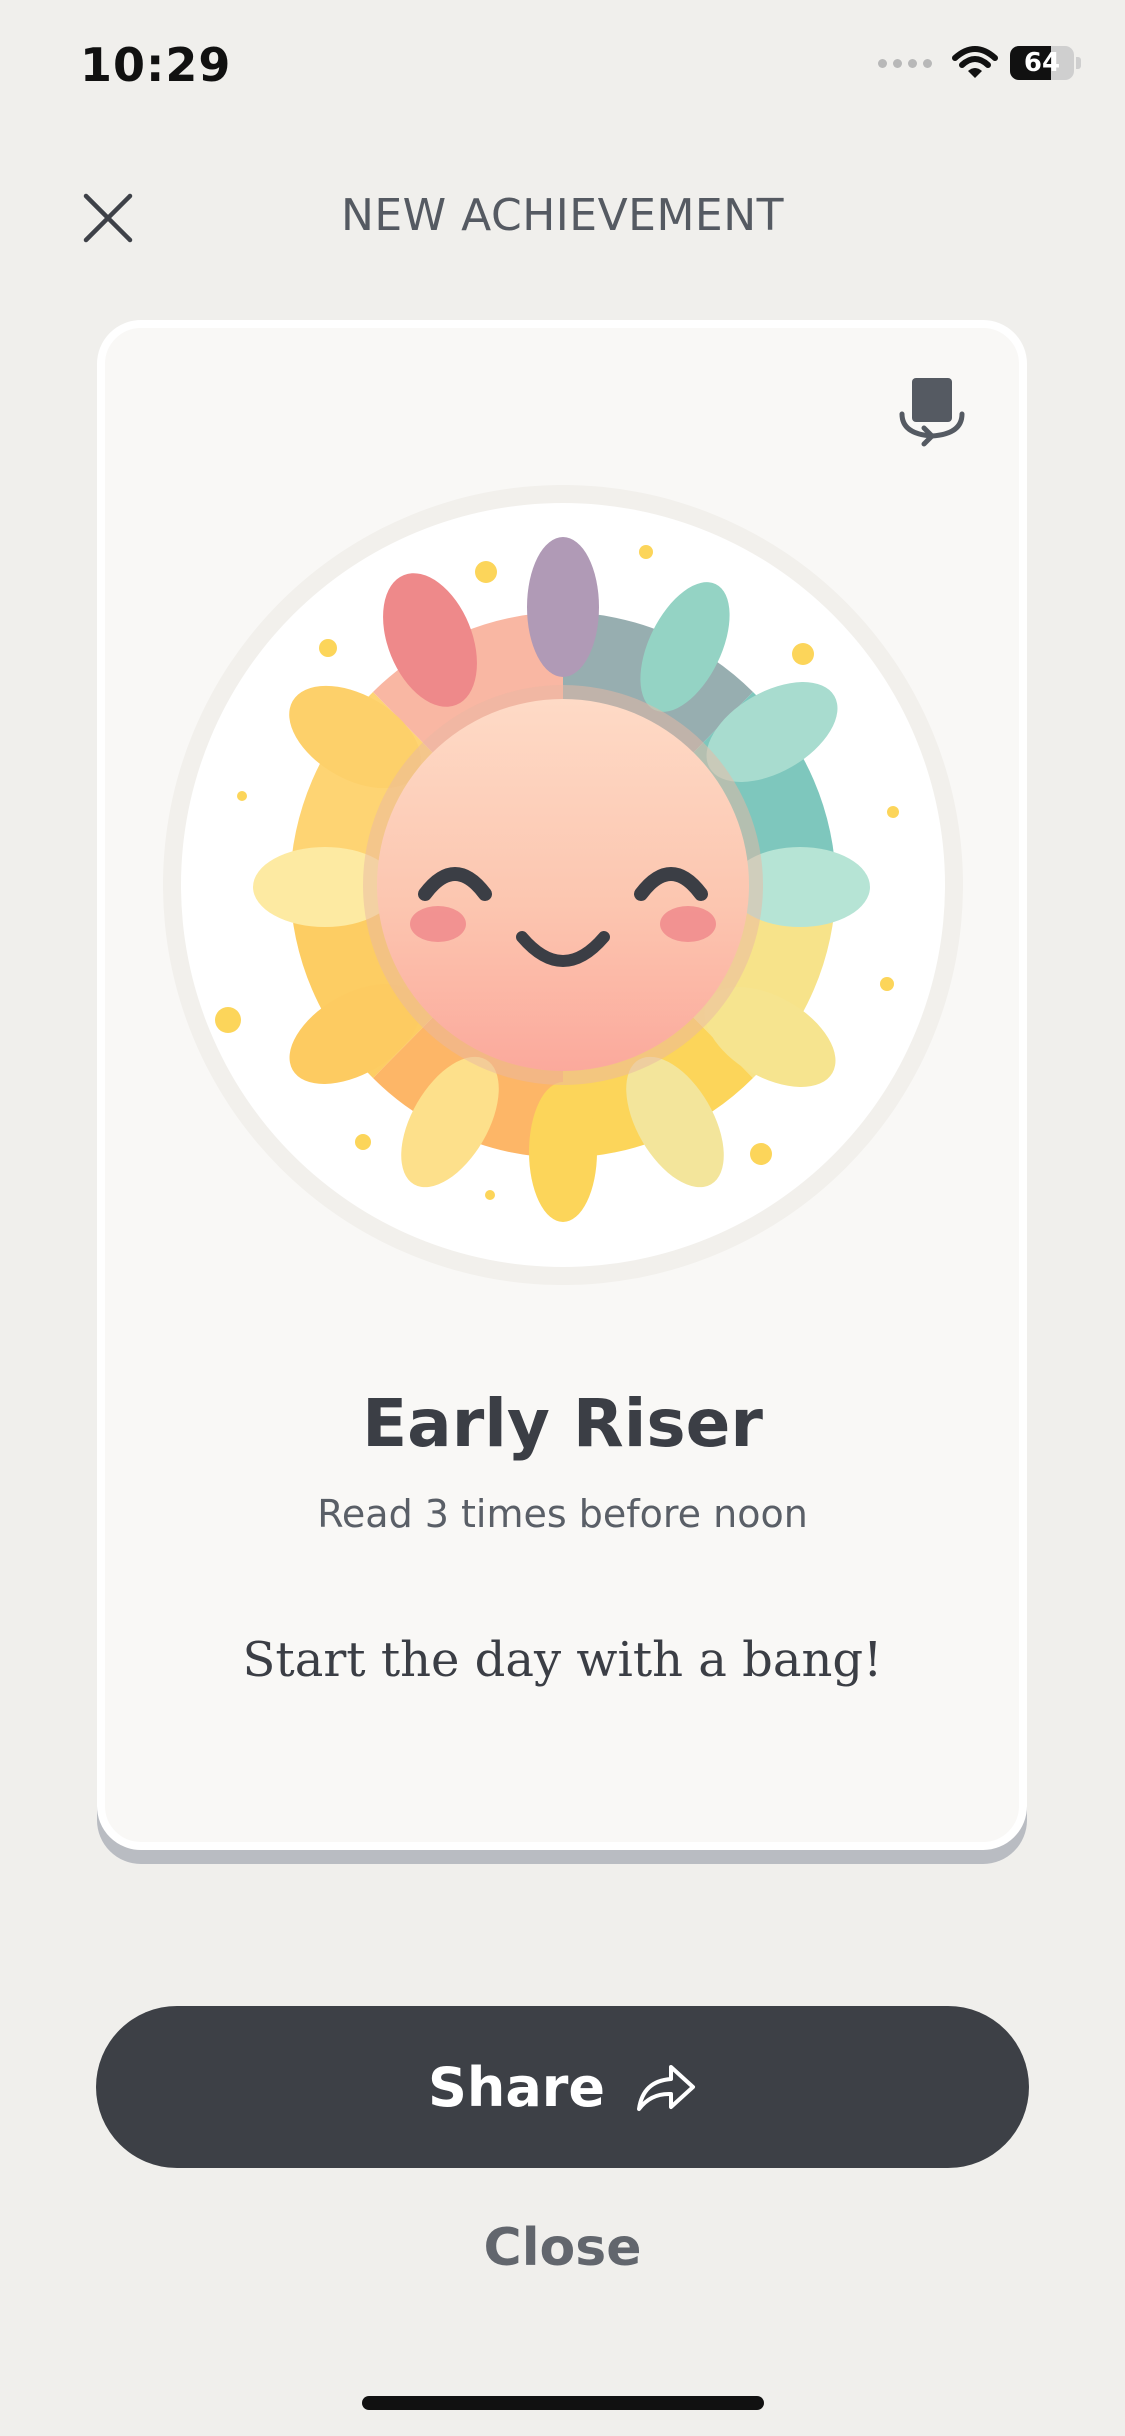  Describe the element at coordinates (156, 65) in the screenshot. I see `status-time: 10:29` at that location.